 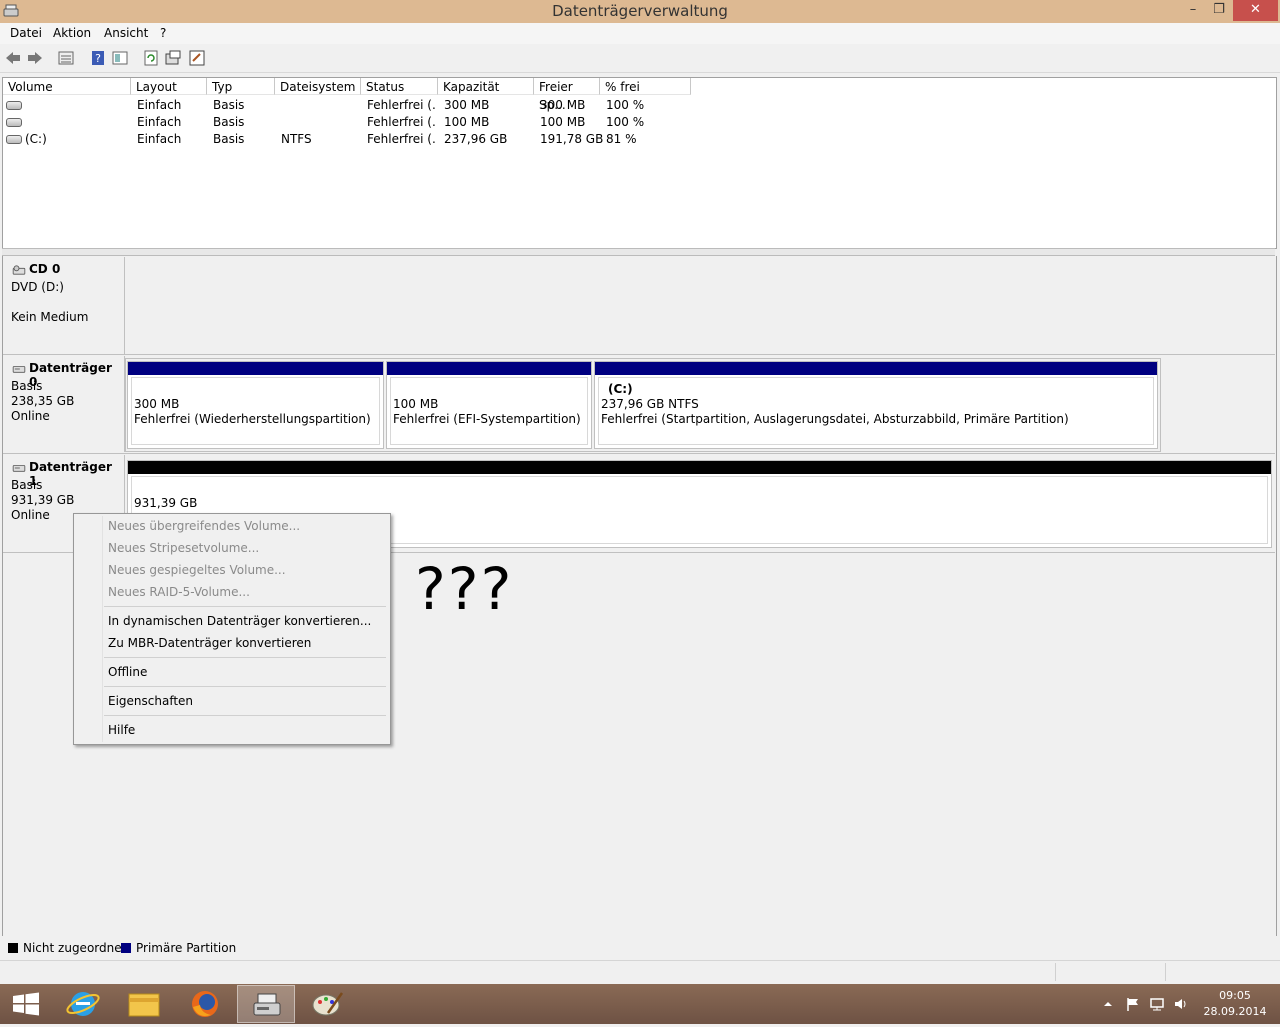 What do you see at coordinates (36, 139) in the screenshot?
I see `cell-volume: (C:)` at bounding box center [36, 139].